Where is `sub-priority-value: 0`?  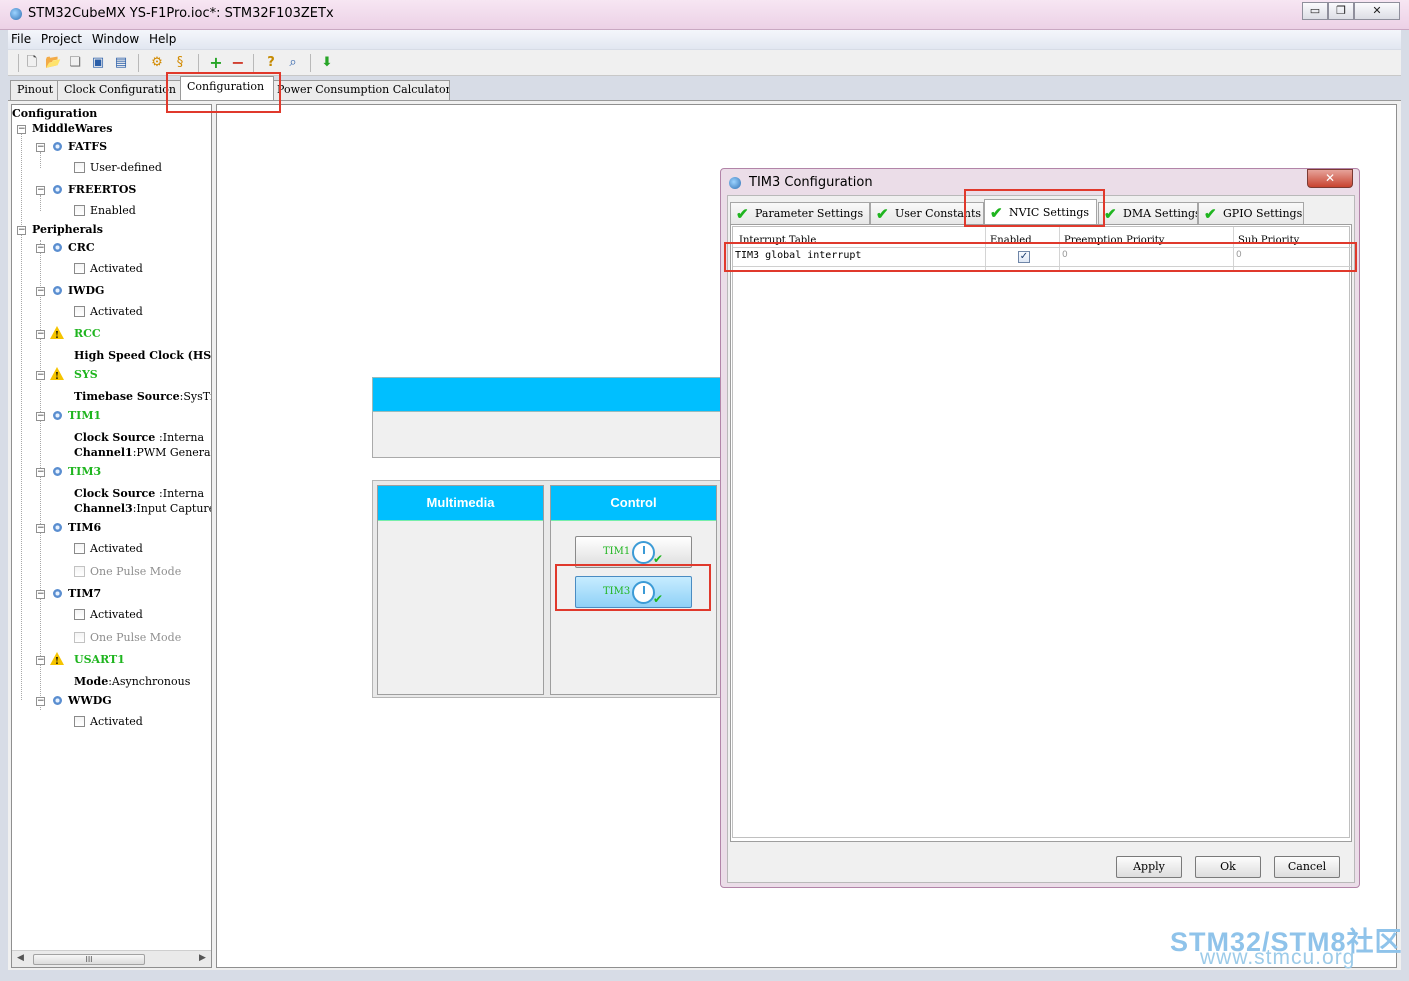 sub-priority-value: 0 is located at coordinates (1239, 255).